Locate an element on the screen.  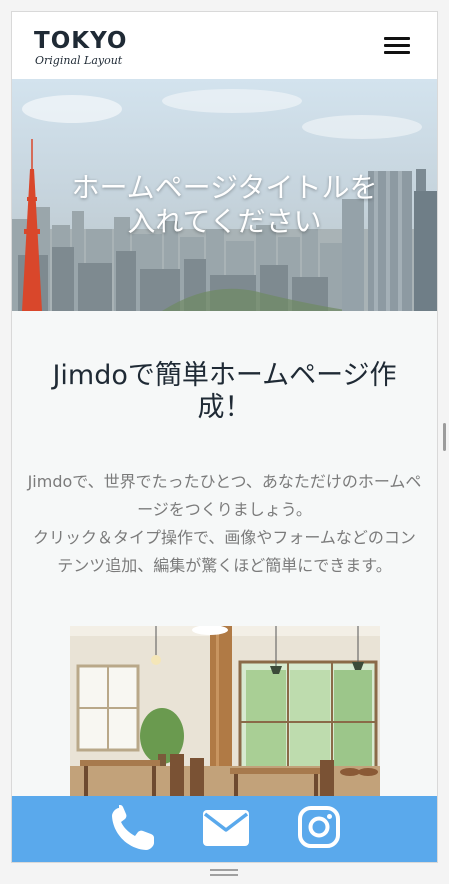
hamburger-icon is located at coordinates (397, 38).